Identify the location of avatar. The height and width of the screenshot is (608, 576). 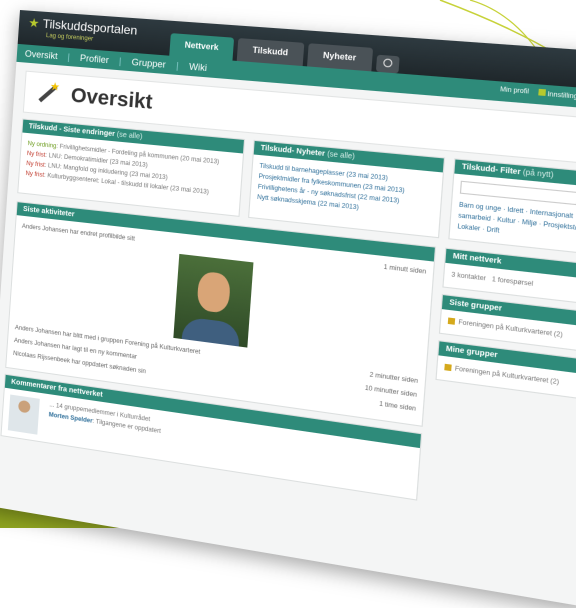
(23, 414).